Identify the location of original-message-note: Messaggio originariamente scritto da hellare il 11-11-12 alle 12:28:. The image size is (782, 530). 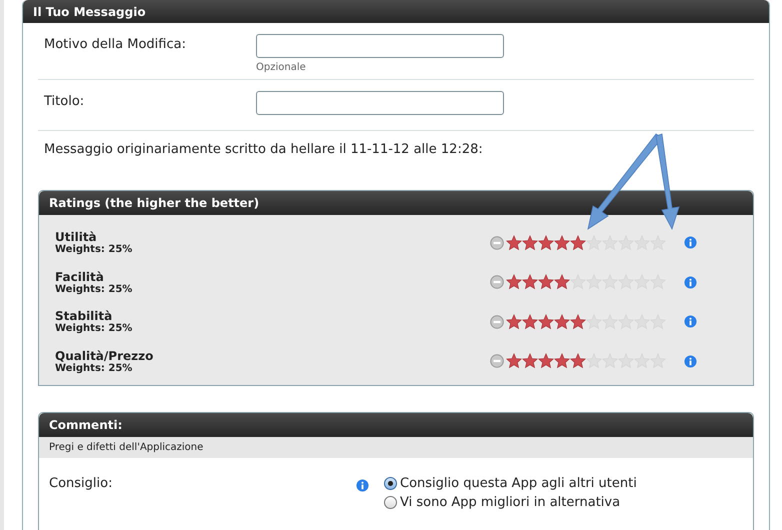
(263, 149).